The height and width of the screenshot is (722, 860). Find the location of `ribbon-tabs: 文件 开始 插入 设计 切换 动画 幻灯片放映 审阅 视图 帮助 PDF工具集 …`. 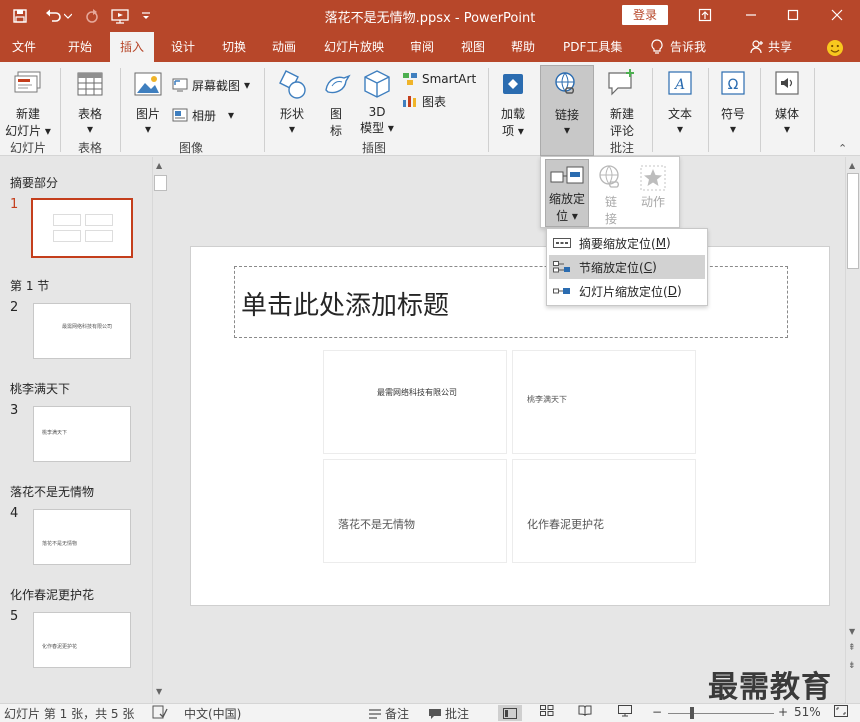

ribbon-tabs: 文件 开始 插入 设计 切换 动画 幻灯片放映 审阅 视图 帮助 PDF工具集 … is located at coordinates (430, 47).